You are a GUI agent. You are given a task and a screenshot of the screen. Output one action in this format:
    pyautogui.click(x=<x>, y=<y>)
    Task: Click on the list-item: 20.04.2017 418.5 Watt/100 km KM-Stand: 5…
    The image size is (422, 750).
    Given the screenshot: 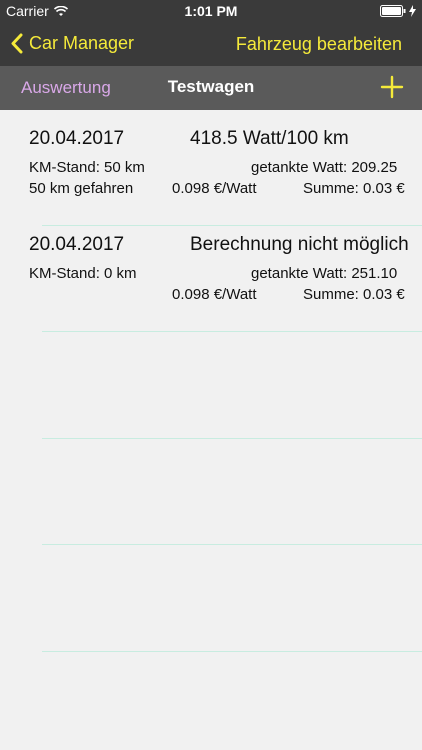 What is the action you would take?
    pyautogui.click(x=211, y=163)
    